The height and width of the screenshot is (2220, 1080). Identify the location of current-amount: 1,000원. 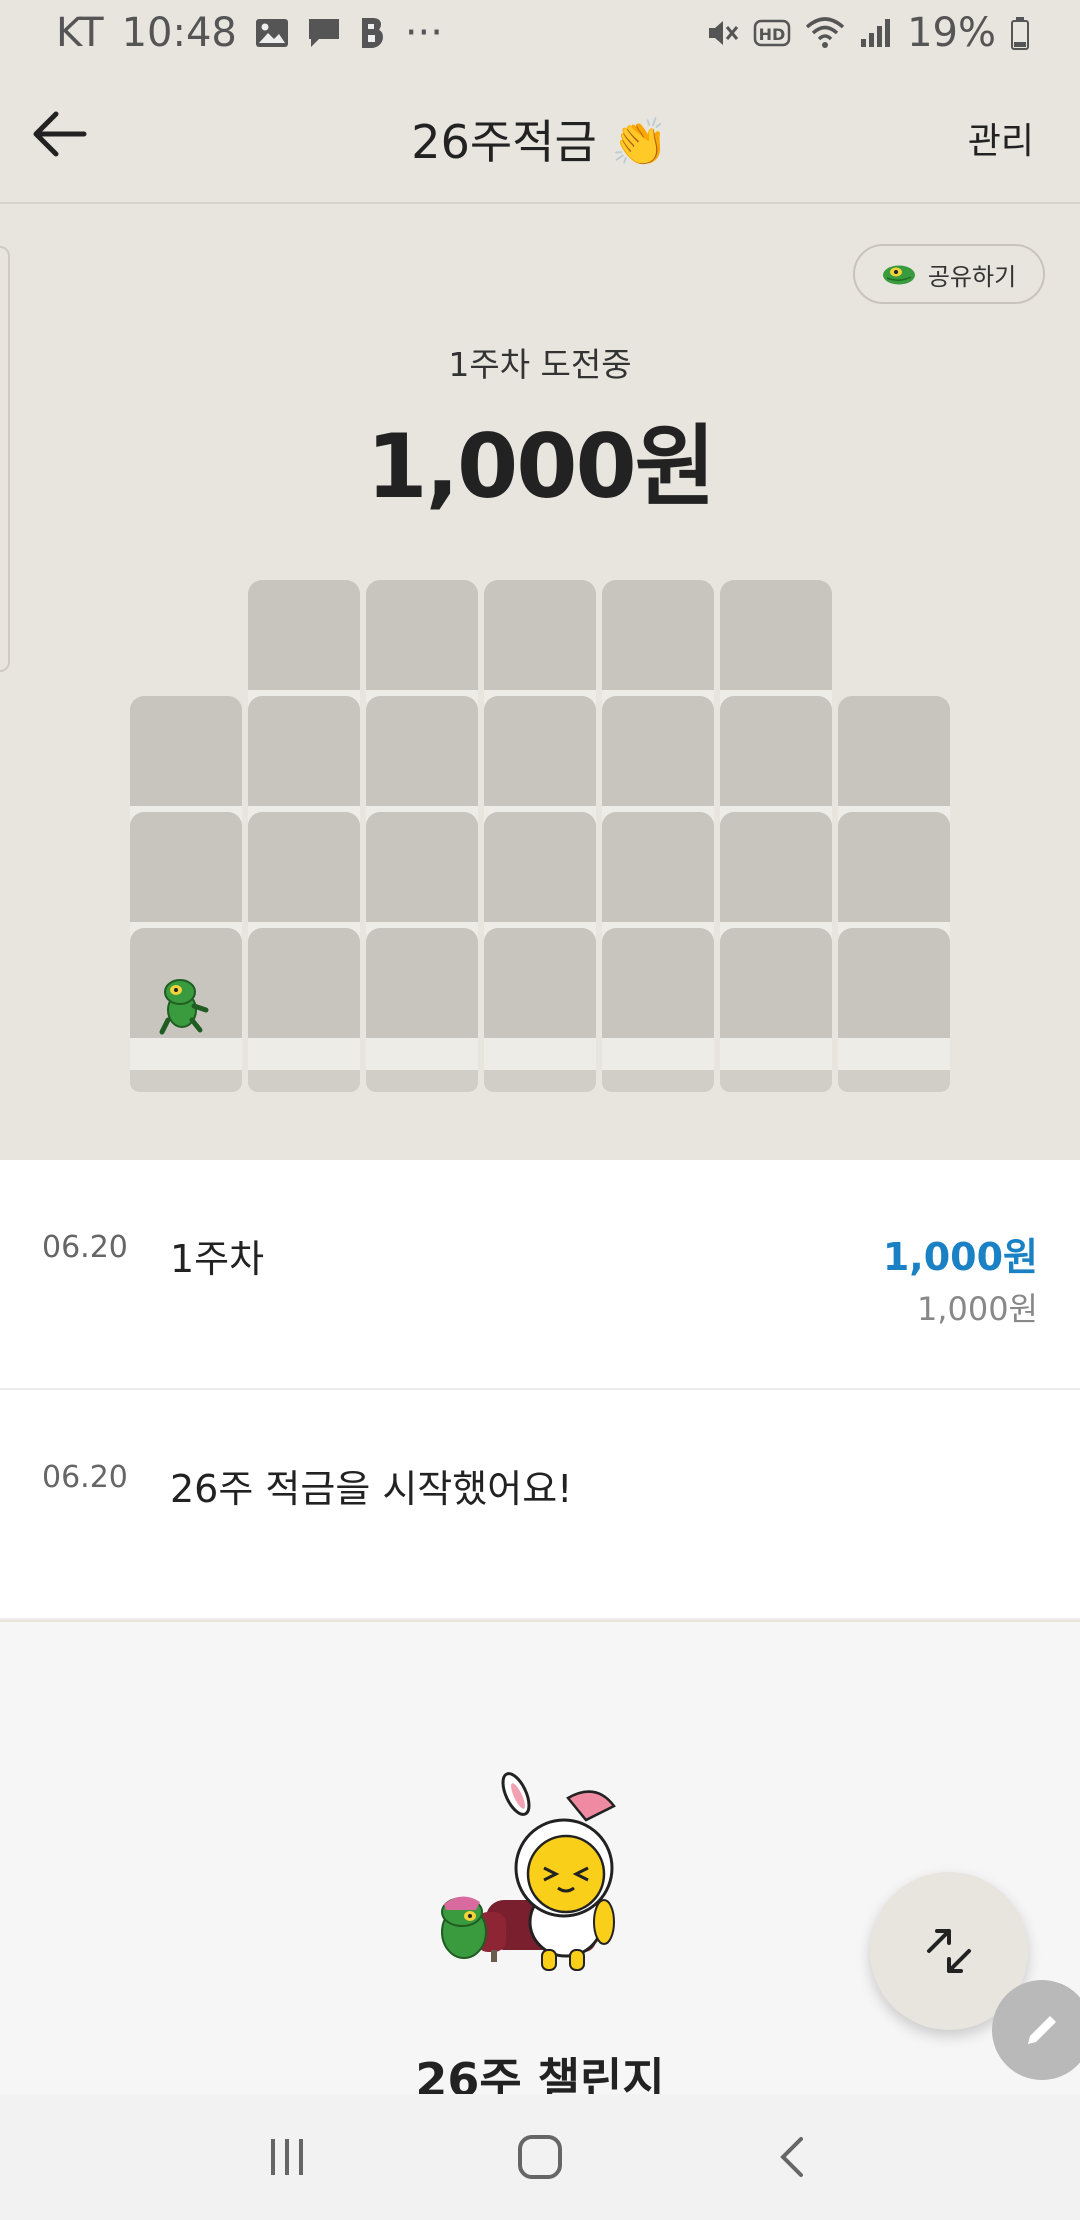
(540, 466).